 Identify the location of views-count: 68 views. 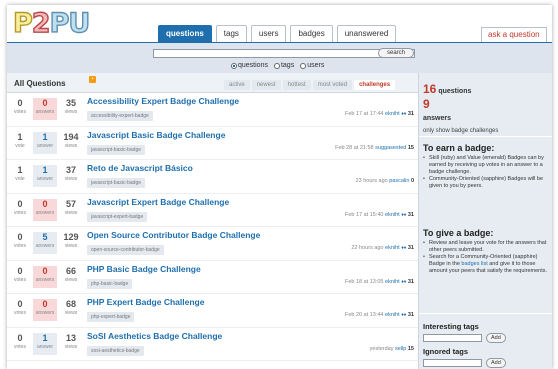
(71, 307).